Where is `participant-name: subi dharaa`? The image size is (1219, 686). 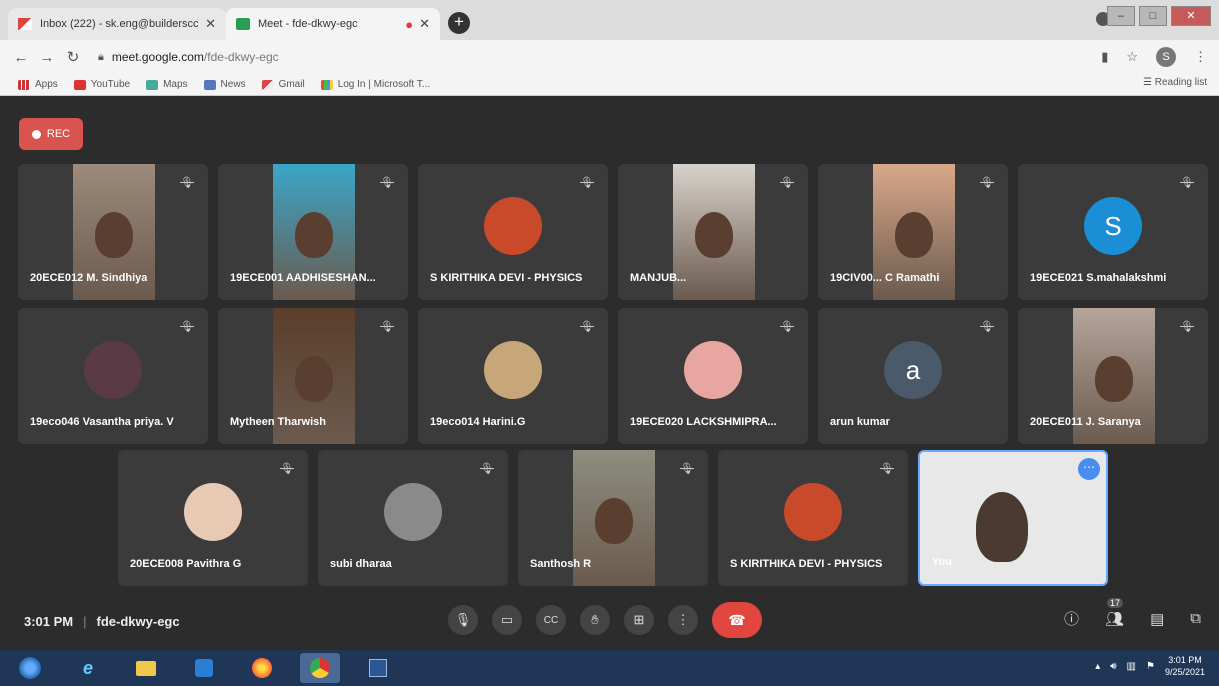
participant-name: subi dharaa is located at coordinates (361, 564).